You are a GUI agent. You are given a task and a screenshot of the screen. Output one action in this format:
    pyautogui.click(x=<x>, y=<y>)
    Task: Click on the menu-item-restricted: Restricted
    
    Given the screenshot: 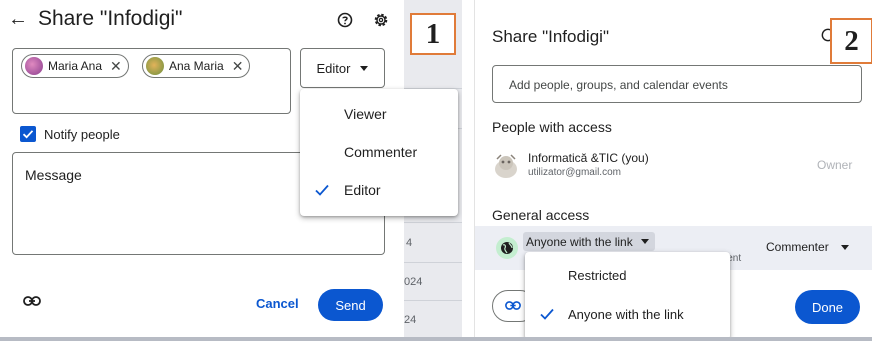 What is the action you would take?
    pyautogui.click(x=627, y=275)
    